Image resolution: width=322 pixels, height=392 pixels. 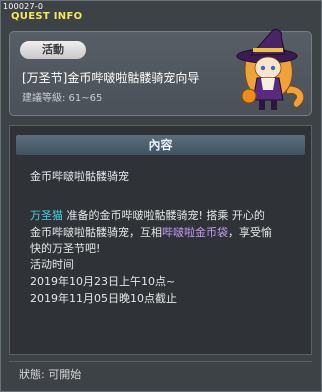 What do you see at coordinates (65, 248) in the screenshot?
I see `content-line-4: 快的万圣节吧!` at bounding box center [65, 248].